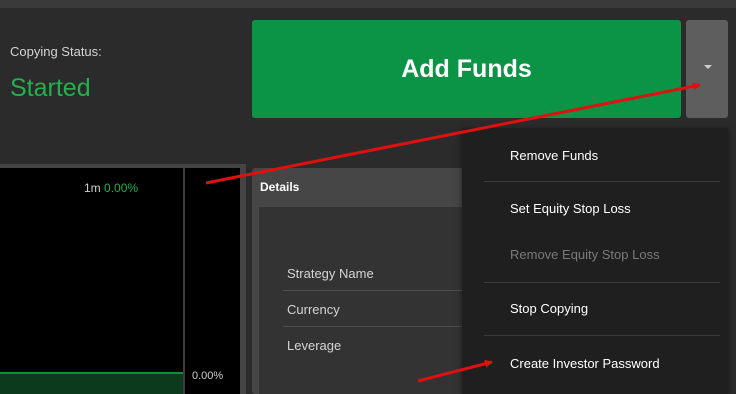  Describe the element at coordinates (91, 384) in the screenshot. I see `equity-area` at that location.